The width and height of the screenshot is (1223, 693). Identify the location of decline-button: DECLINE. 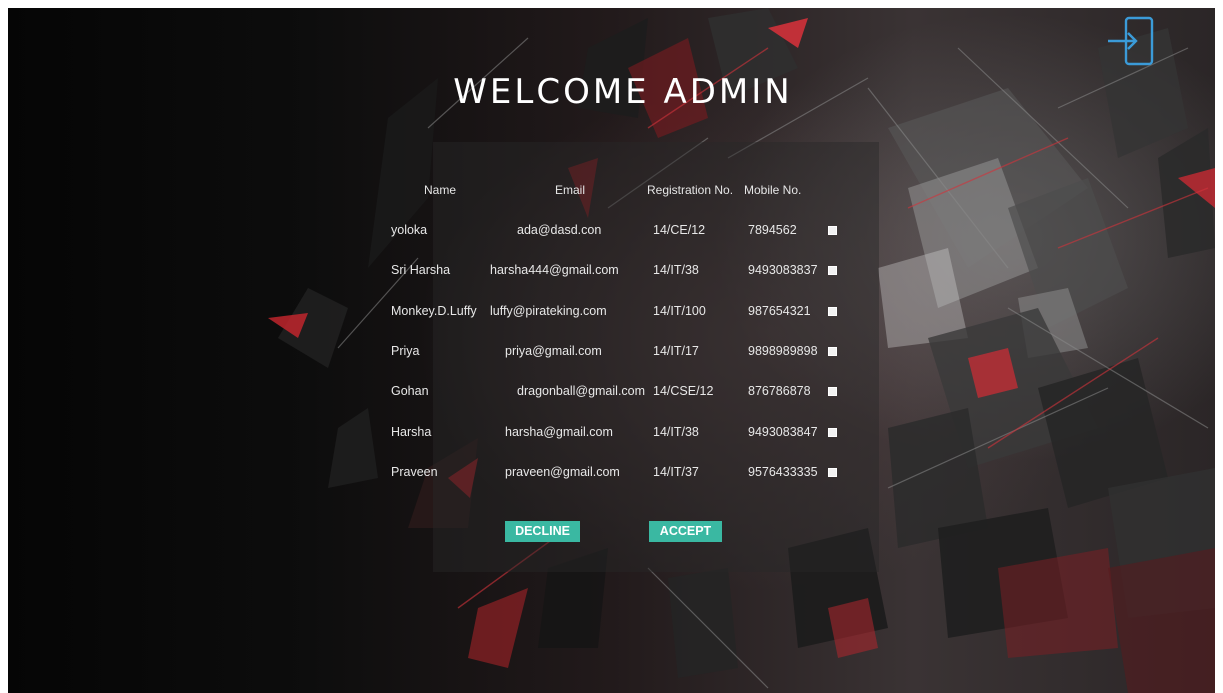
(542, 531).